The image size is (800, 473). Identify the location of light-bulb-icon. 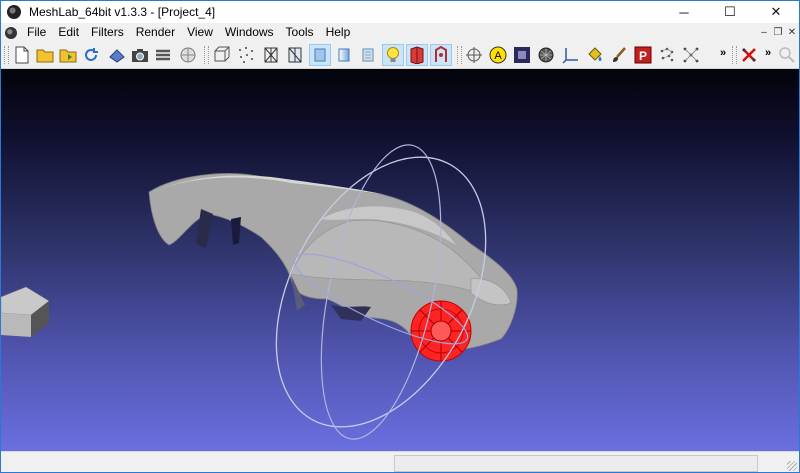
(393, 55).